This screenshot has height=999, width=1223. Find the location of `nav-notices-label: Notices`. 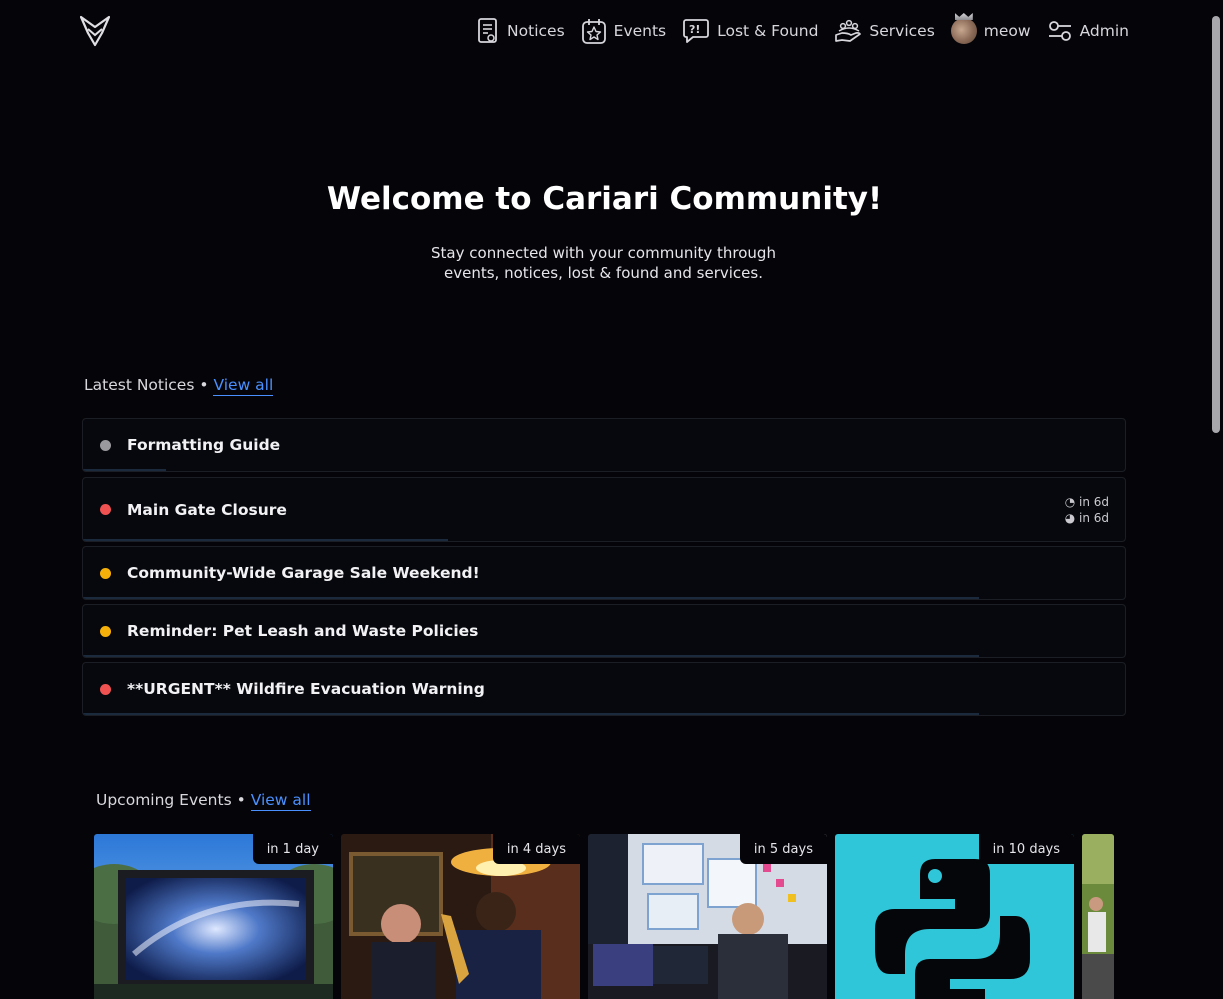

nav-notices-label: Notices is located at coordinates (536, 31).